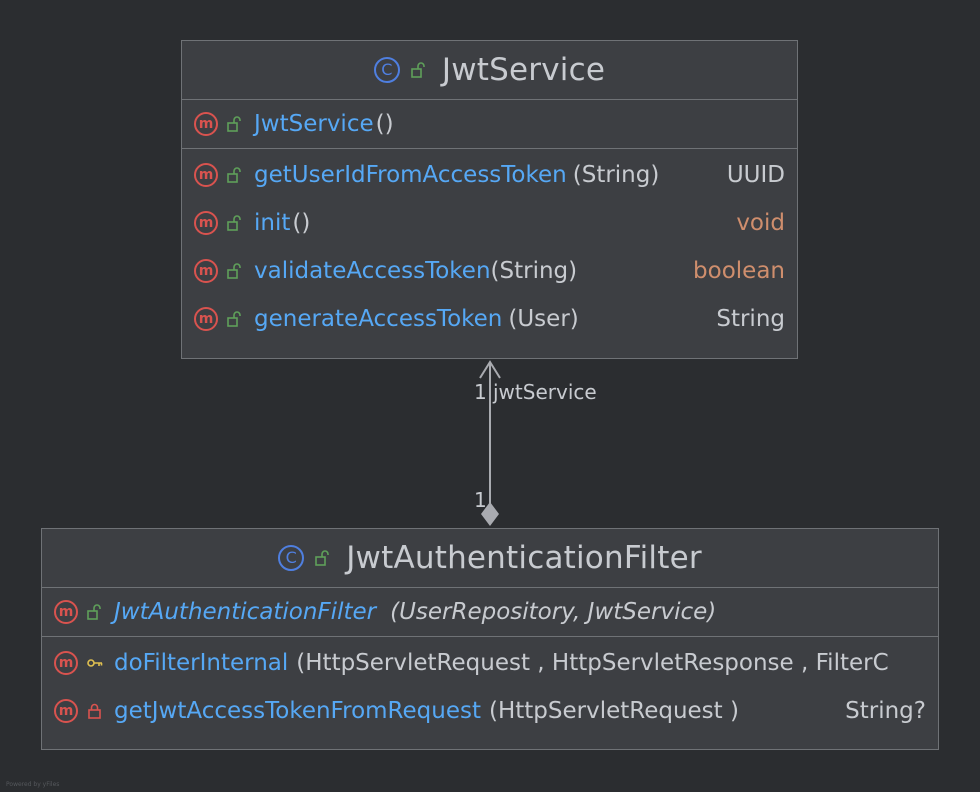  What do you see at coordinates (524, 558) in the screenshot?
I see `class-title: JwtAuthenticationFilter` at bounding box center [524, 558].